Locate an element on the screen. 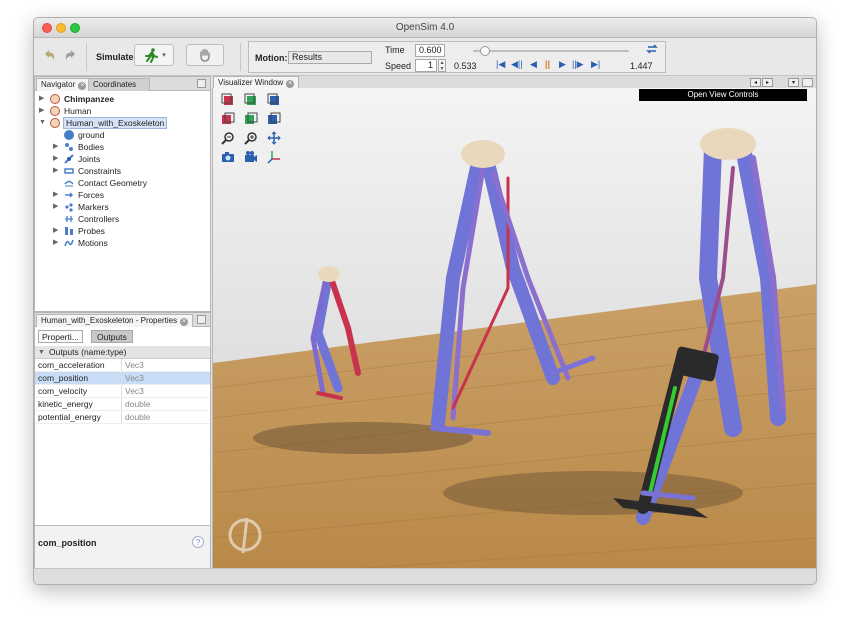 This screenshot has width=850, height=636. zoom-out-icon is located at coordinates (228, 138).